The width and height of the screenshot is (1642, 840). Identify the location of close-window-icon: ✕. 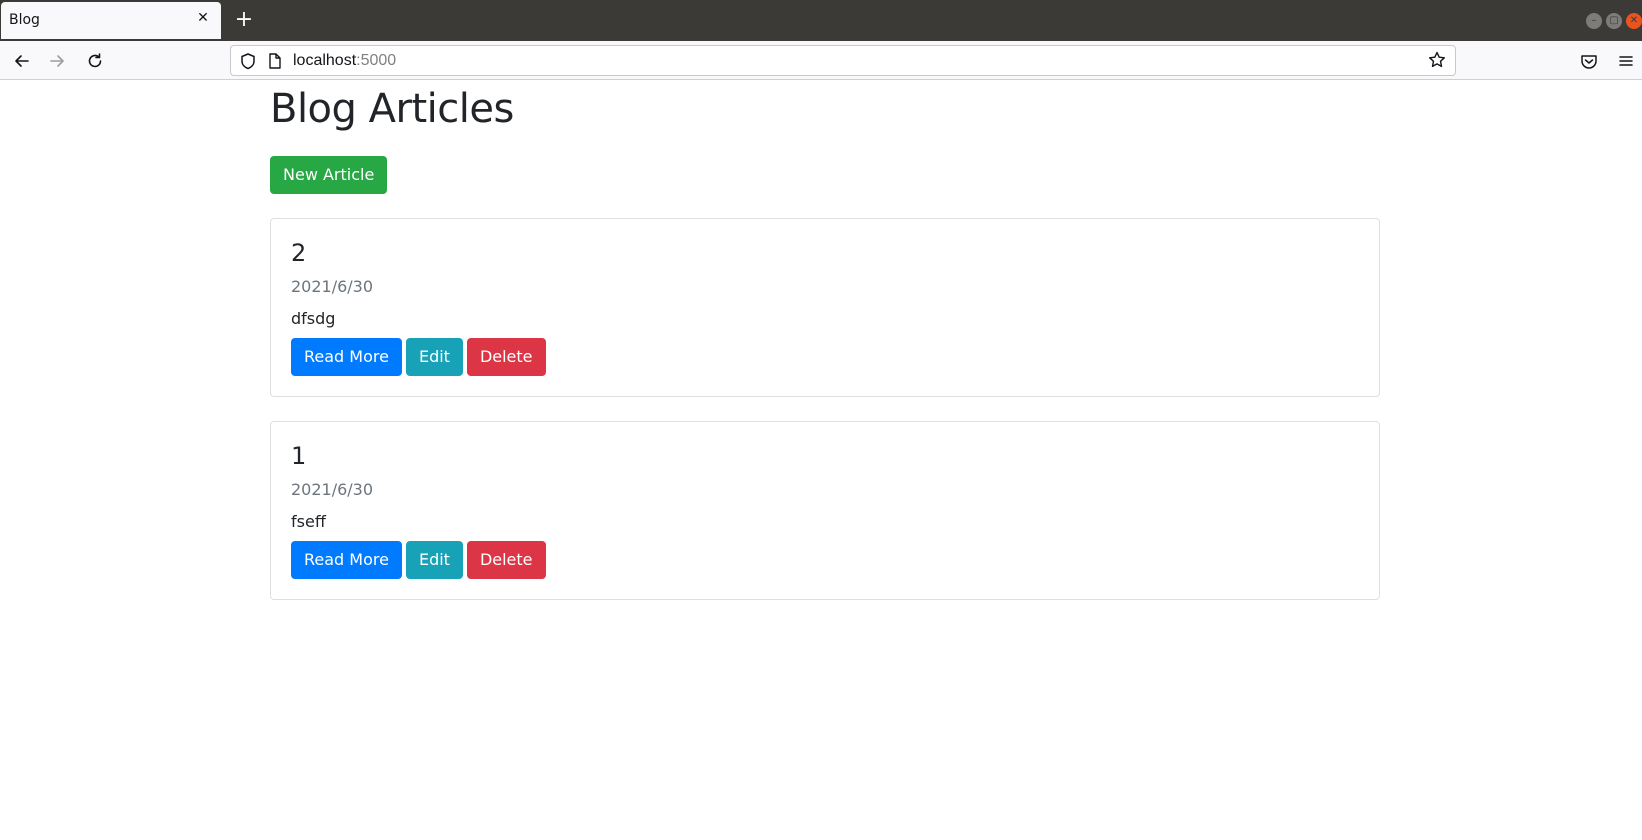
(1634, 21).